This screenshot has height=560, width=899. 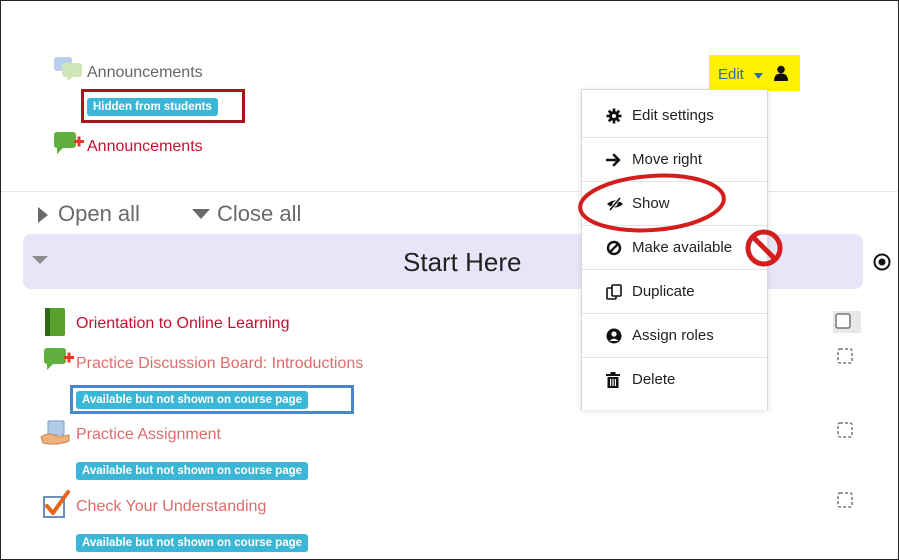 I want to click on edit-menu-label: Edit, so click(x=731, y=74).